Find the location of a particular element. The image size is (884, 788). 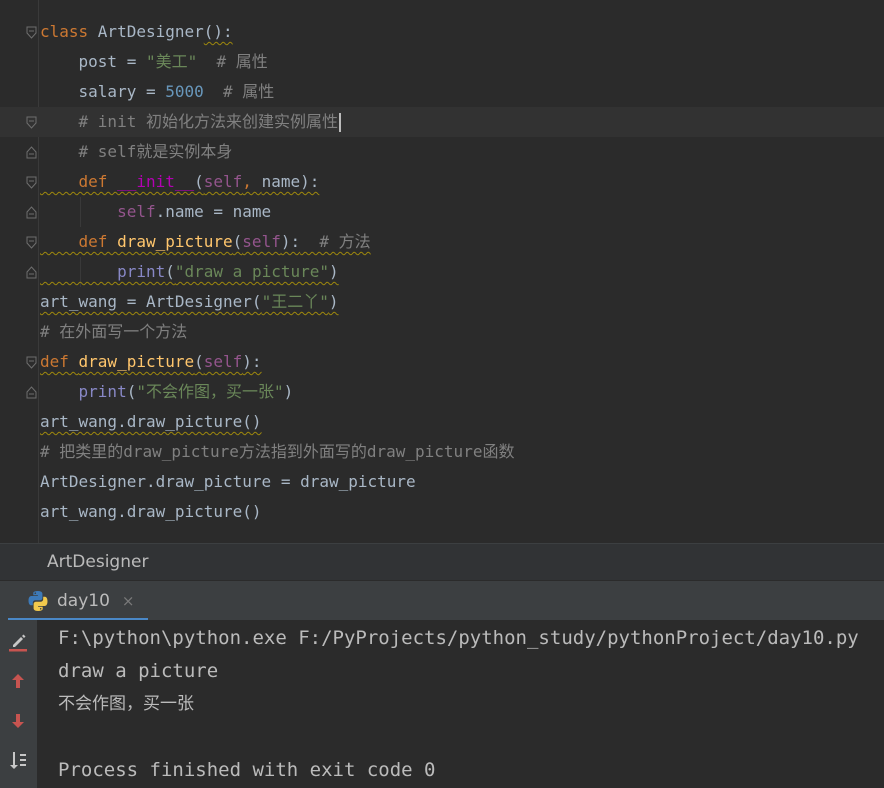

code-line: def __init__(self, name): is located at coordinates (180, 182).